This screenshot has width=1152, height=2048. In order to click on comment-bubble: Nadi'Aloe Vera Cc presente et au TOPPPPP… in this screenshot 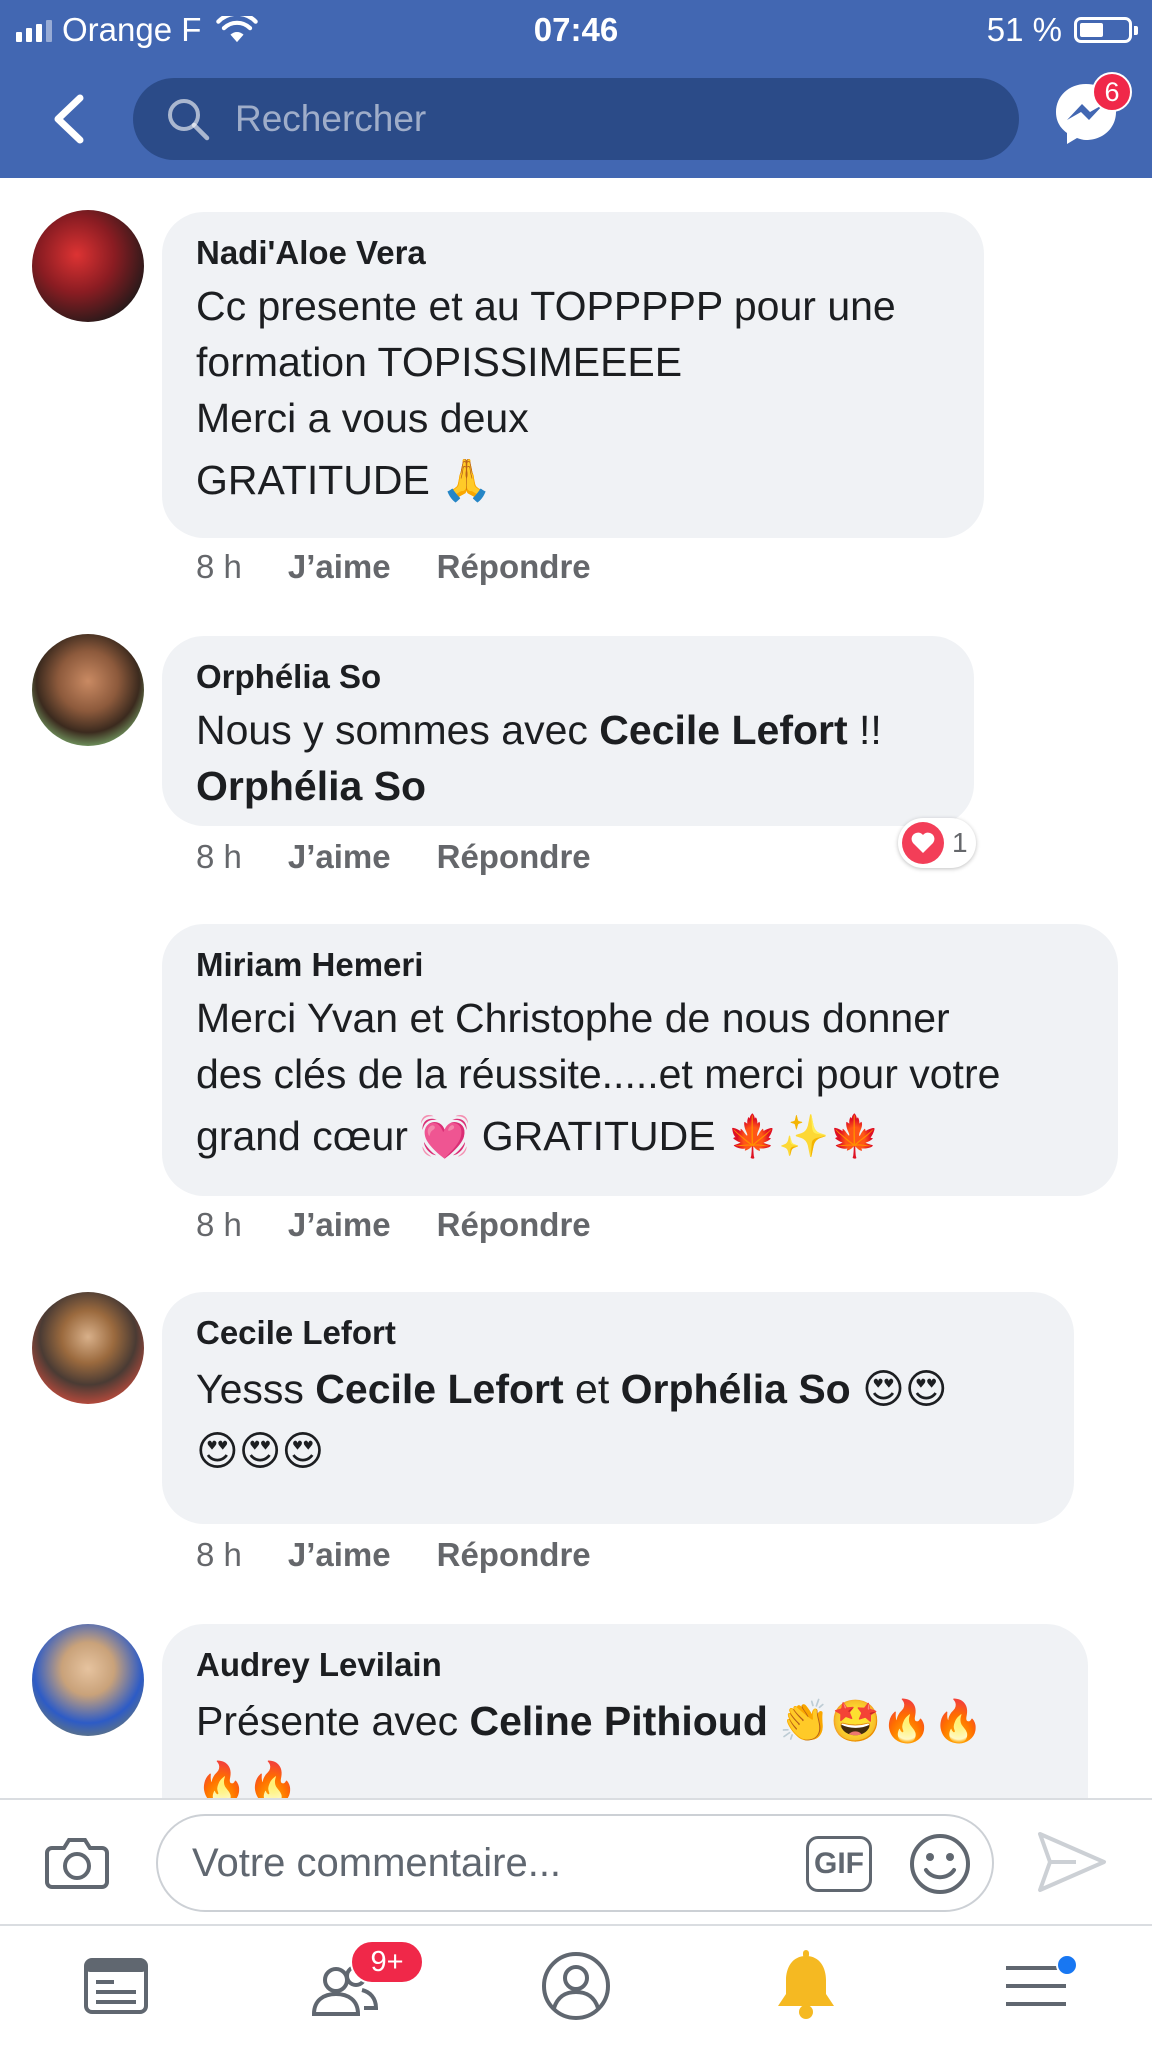, I will do `click(573, 375)`.